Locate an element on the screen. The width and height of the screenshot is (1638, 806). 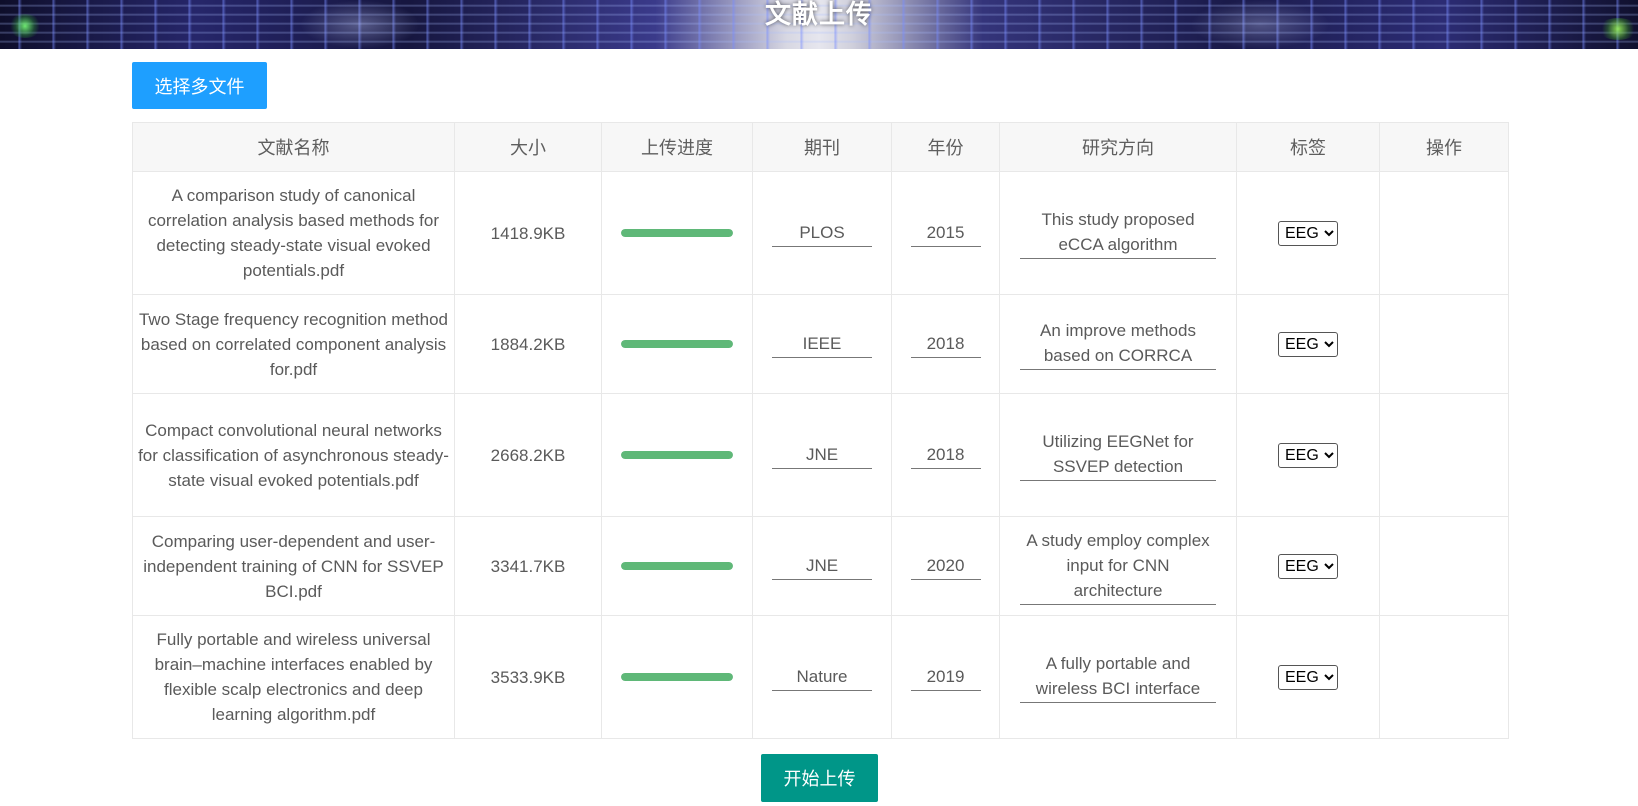
file-size: 3341.7KB is located at coordinates (528, 566).